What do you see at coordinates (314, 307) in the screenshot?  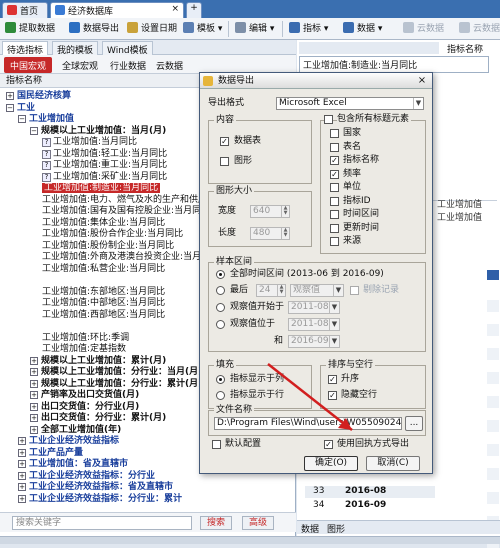 I see `start-date-field: 2011-08 ▼` at bounding box center [314, 307].